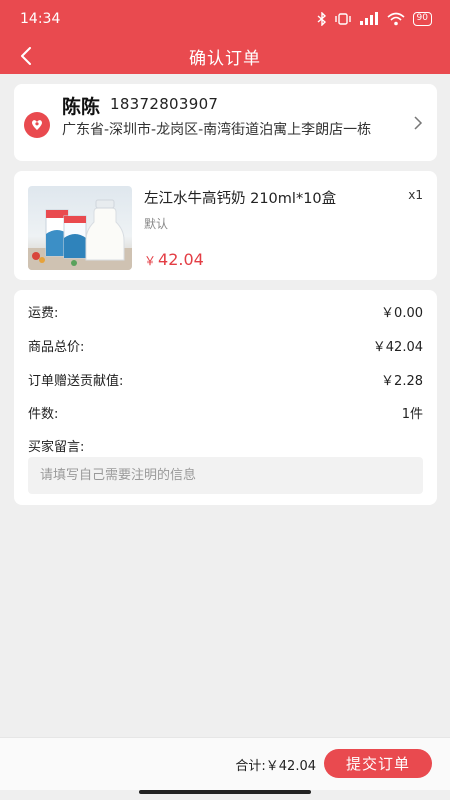 The height and width of the screenshot is (800, 450). What do you see at coordinates (164, 104) in the screenshot?
I see `recipient-phone: 18372803907` at bounding box center [164, 104].